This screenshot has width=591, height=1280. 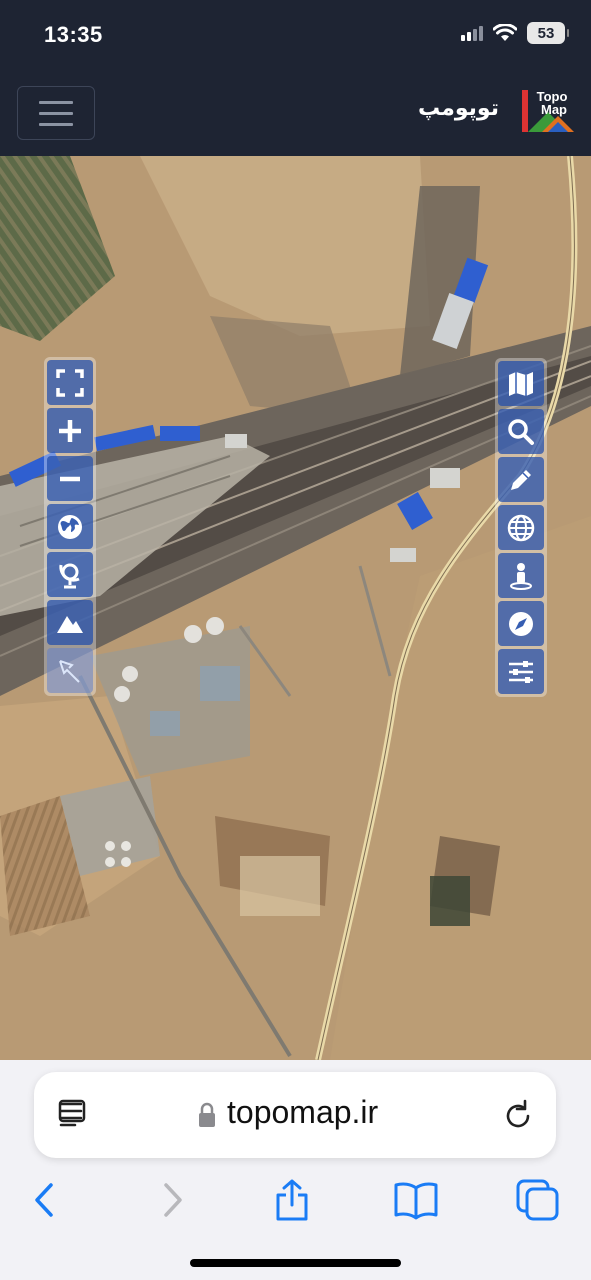 I want to click on reload-icon, so click(x=518, y=1115).